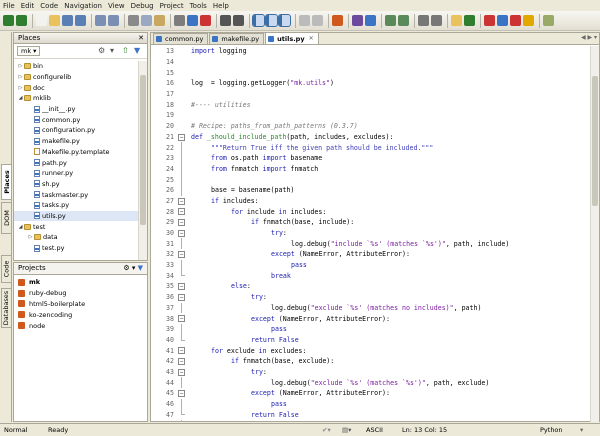 Image resolution: width=600 pixels, height=436 pixels. What do you see at coordinates (528, 20) in the screenshot?
I see `js-icon` at bounding box center [528, 20].